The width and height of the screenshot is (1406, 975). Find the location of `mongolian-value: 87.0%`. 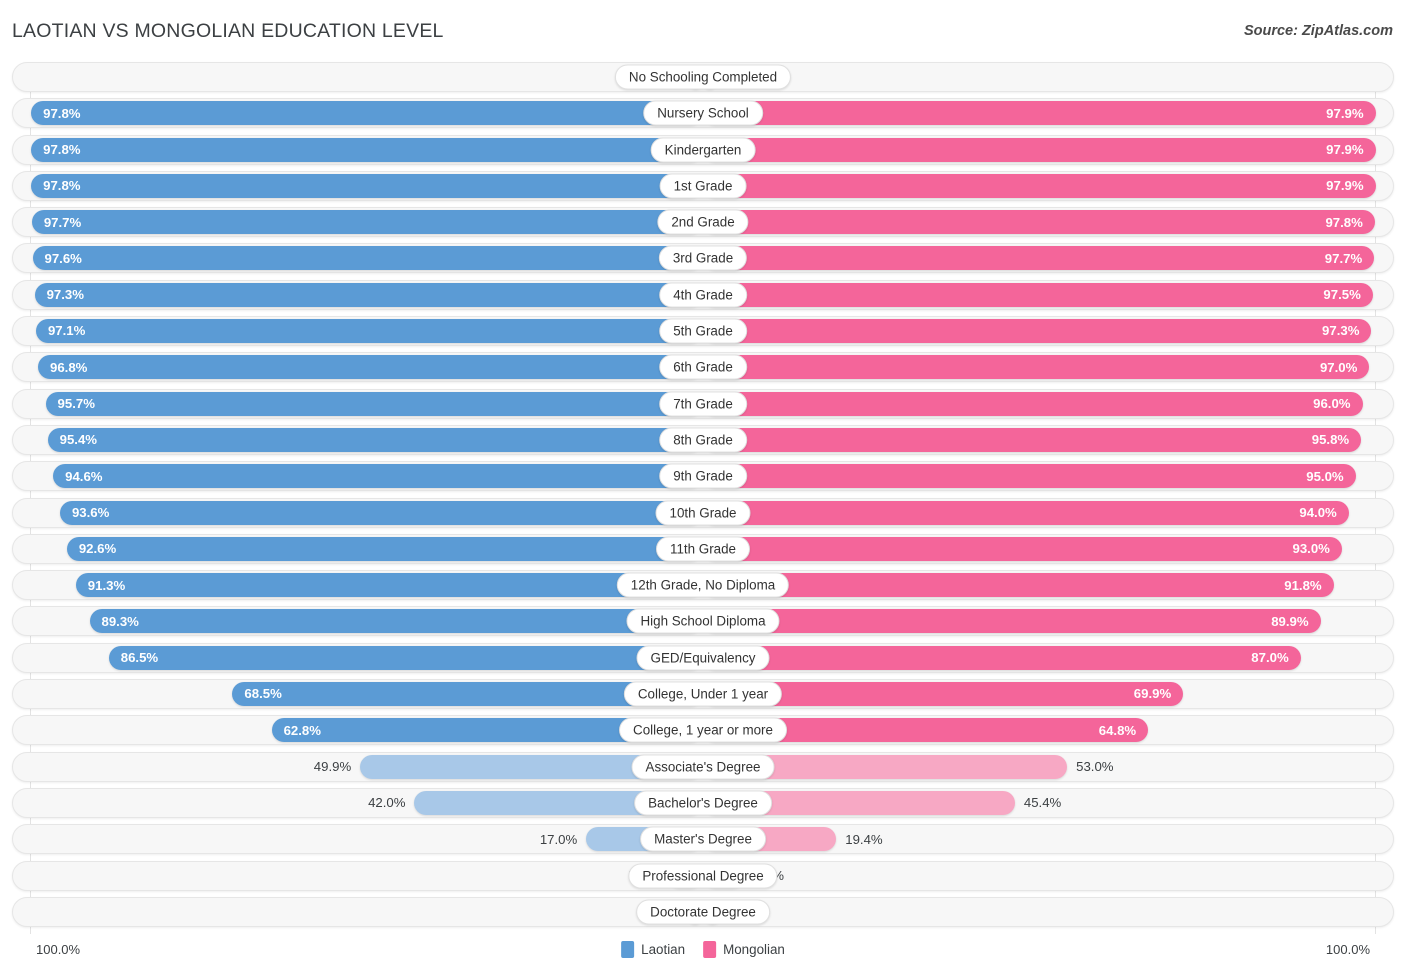

mongolian-value: 87.0% is located at coordinates (1270, 658).